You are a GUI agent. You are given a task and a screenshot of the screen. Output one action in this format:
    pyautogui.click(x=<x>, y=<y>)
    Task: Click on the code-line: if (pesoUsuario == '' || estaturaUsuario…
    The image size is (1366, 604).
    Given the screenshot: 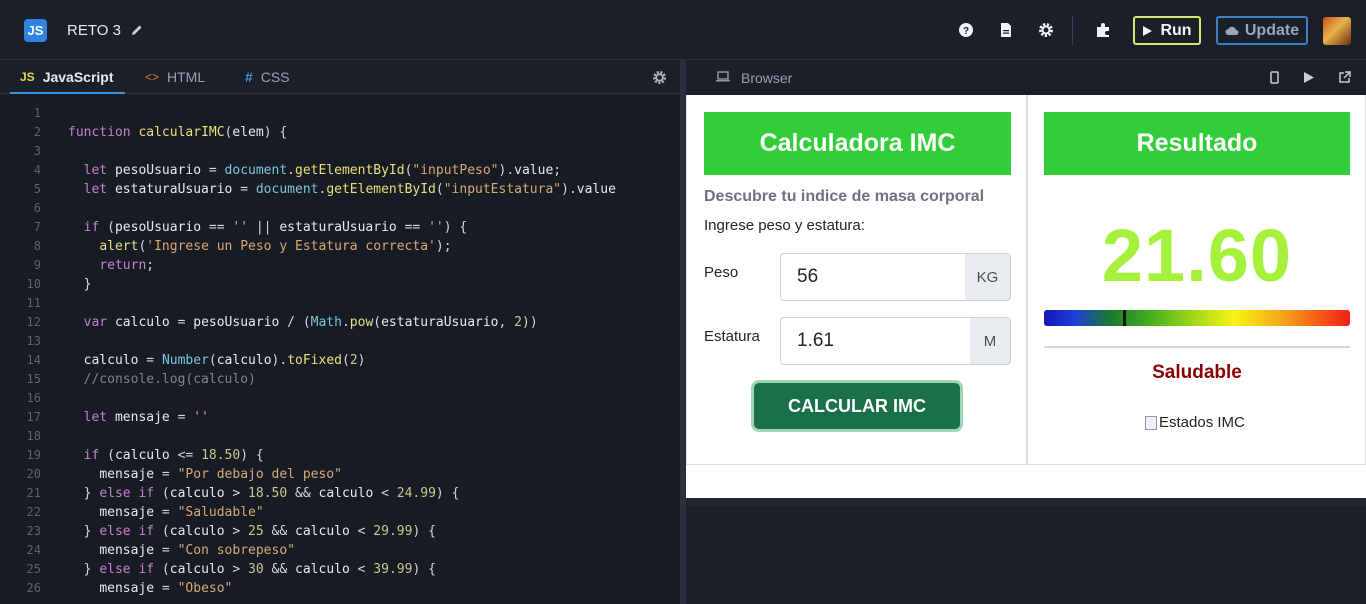 What is the action you would take?
    pyautogui.click(x=275, y=227)
    